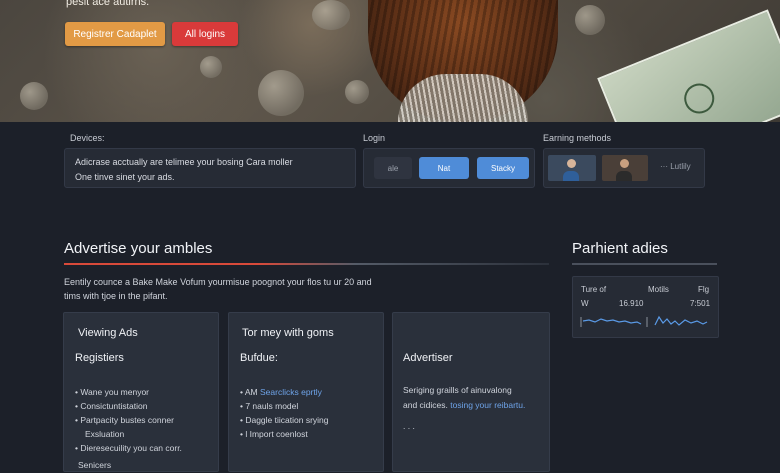 This screenshot has height=473, width=780. What do you see at coordinates (95, 465) in the screenshot?
I see `card-footer: Senicers` at bounding box center [95, 465].